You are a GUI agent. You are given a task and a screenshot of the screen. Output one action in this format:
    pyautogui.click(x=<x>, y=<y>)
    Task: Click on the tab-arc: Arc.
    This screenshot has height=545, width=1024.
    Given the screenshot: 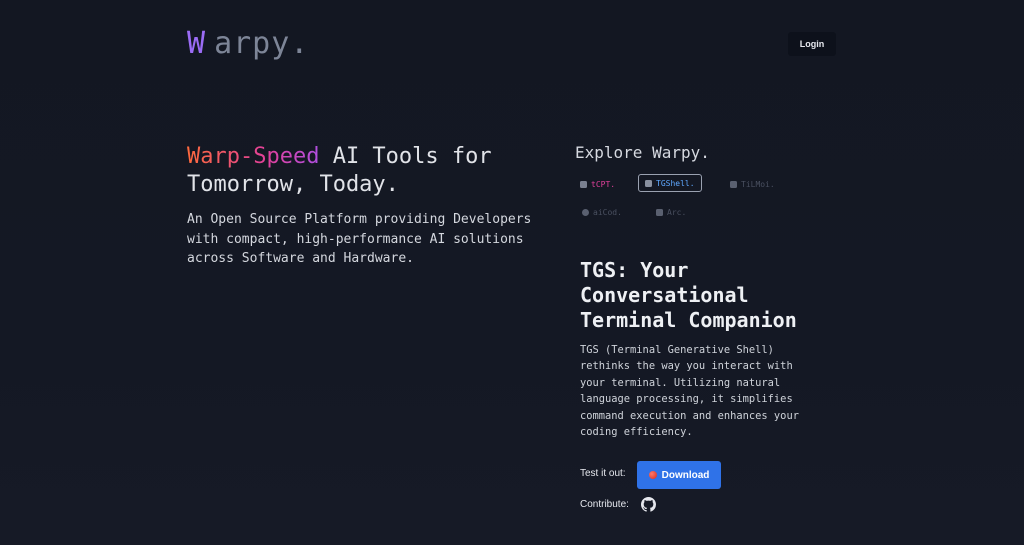 What is the action you would take?
    pyautogui.click(x=671, y=212)
    